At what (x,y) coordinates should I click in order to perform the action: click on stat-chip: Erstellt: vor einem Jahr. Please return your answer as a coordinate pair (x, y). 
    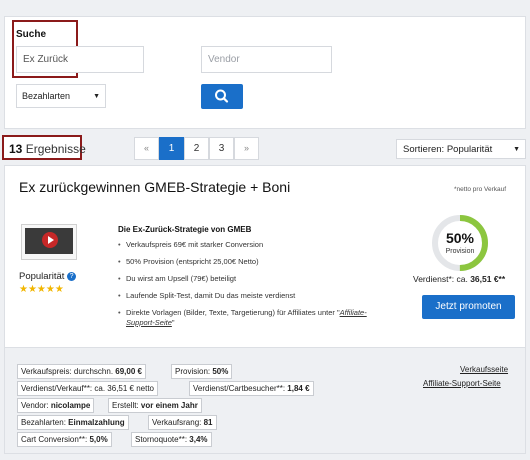
    Looking at the image, I should click on (155, 405).